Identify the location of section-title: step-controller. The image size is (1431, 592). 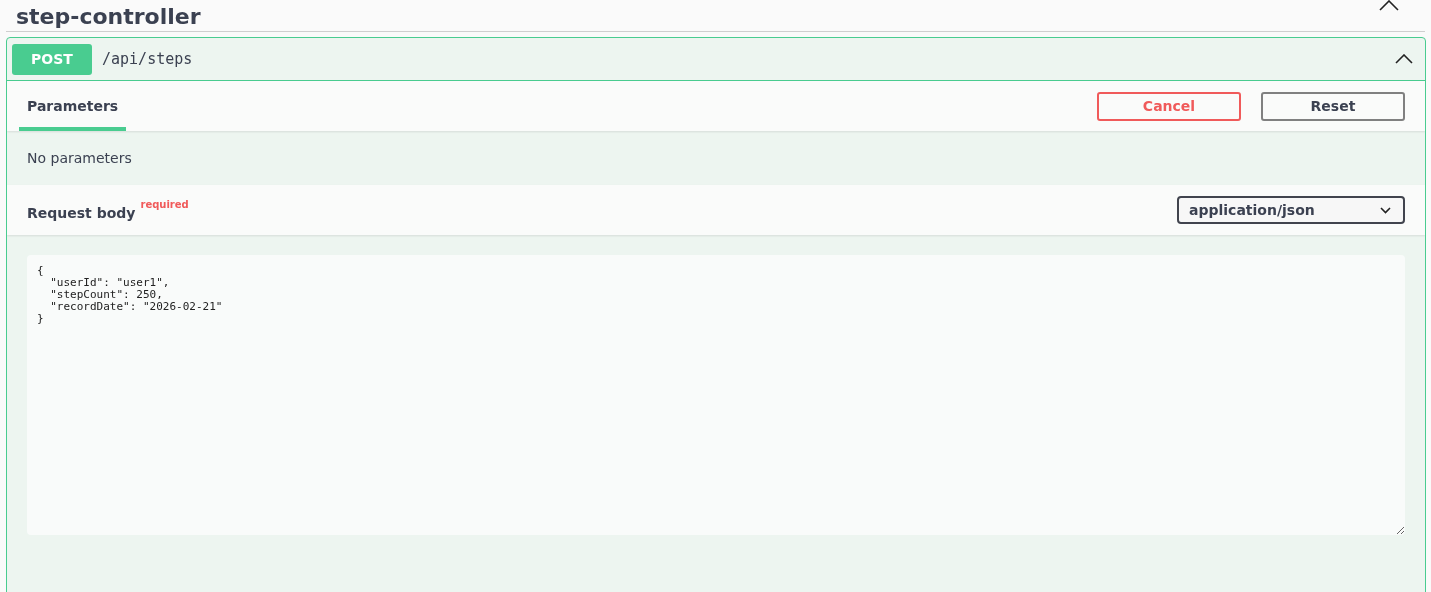
(108, 17).